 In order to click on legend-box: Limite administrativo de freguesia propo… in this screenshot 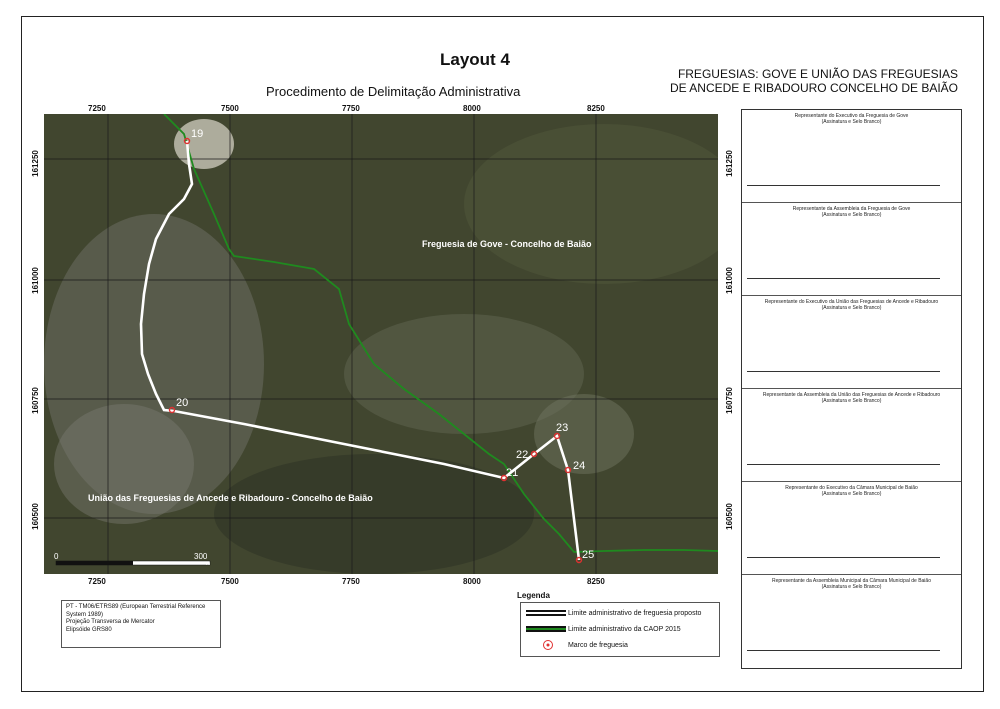, I will do `click(620, 629)`.